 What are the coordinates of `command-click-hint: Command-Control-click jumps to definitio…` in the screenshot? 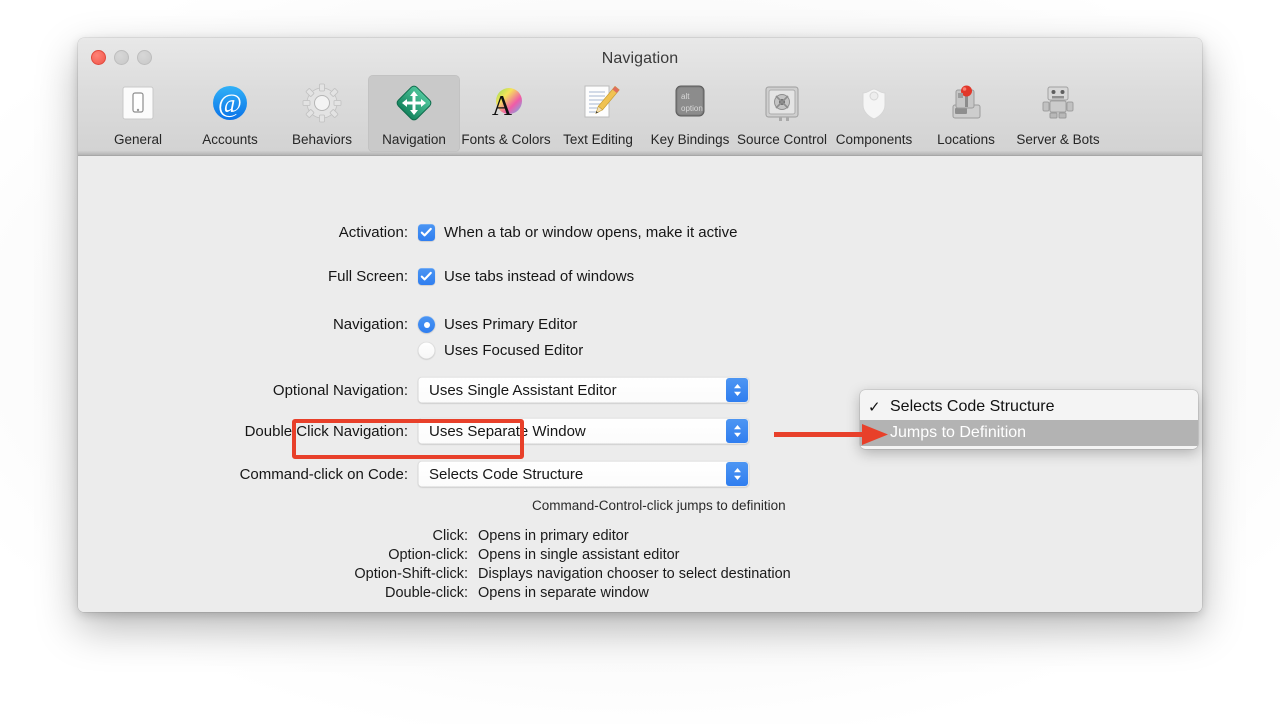 It's located at (659, 505).